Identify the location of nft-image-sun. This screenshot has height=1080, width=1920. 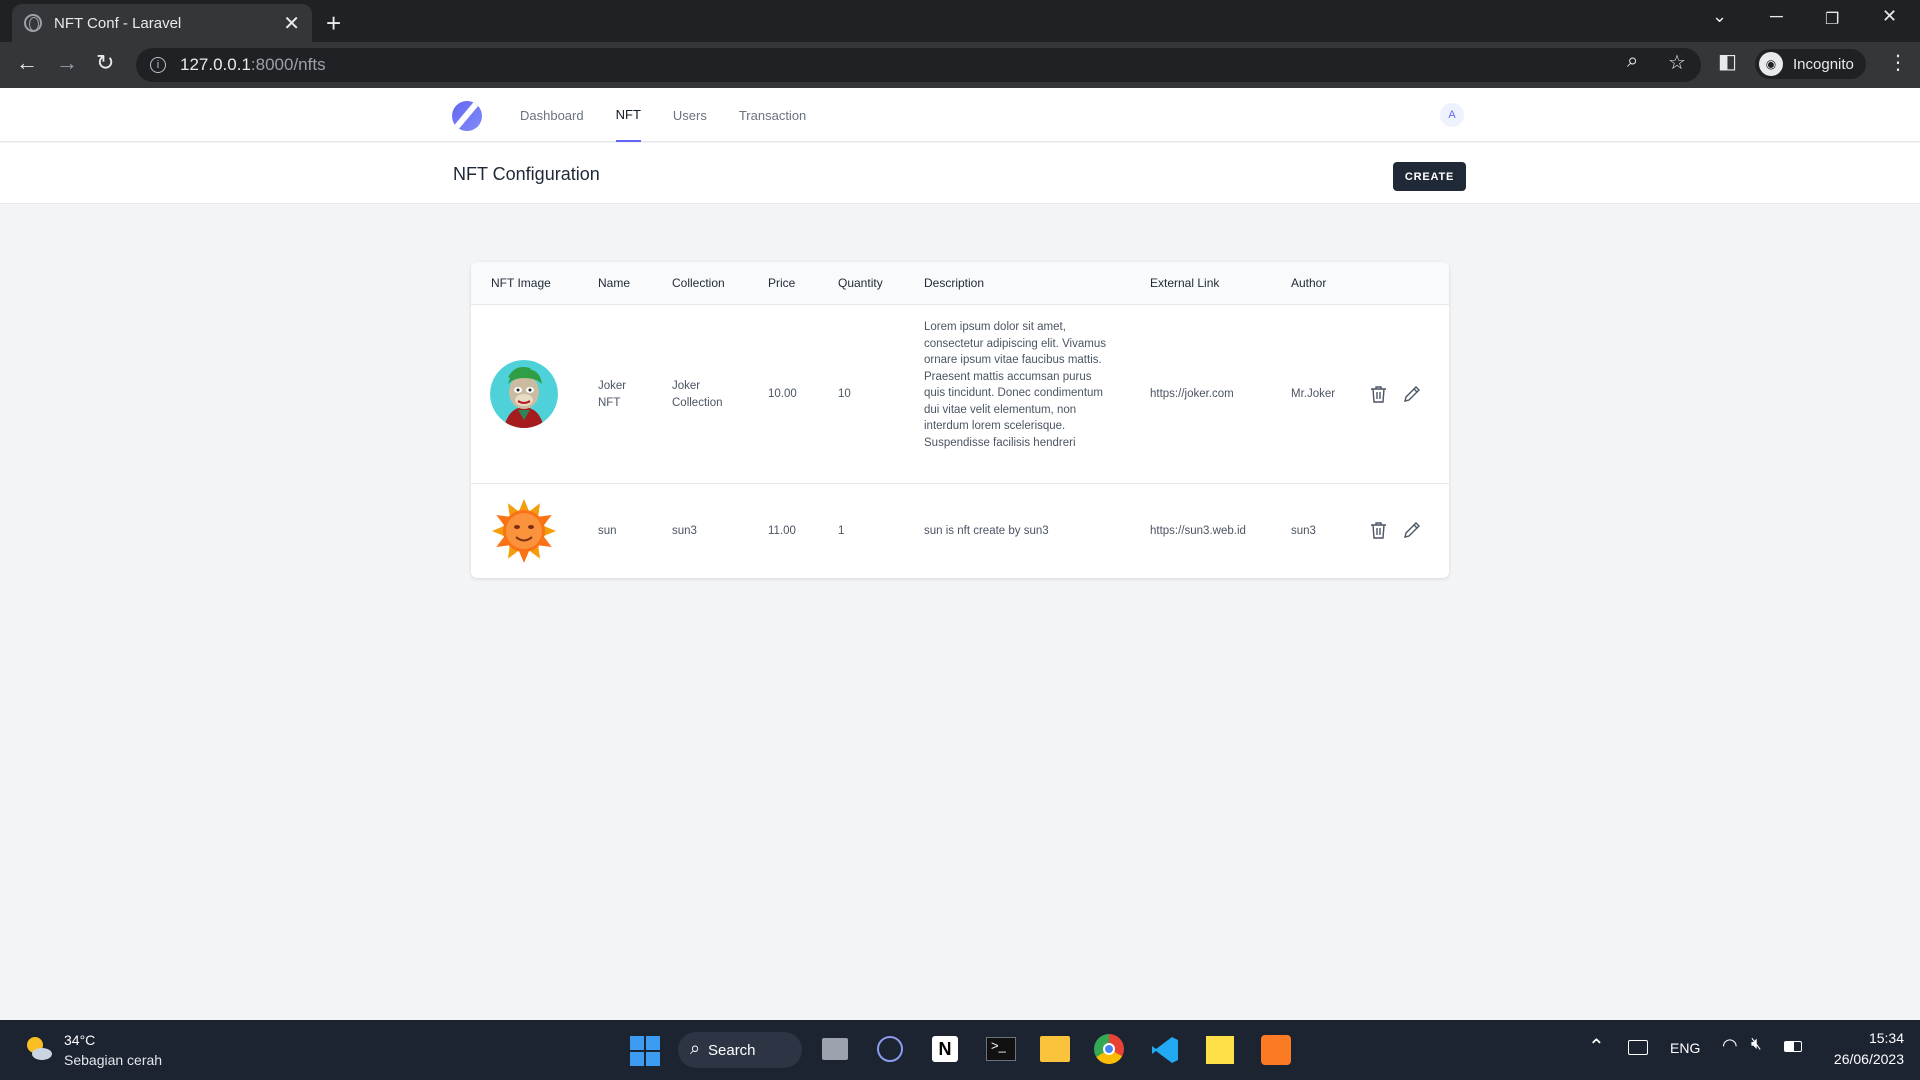
(524, 531).